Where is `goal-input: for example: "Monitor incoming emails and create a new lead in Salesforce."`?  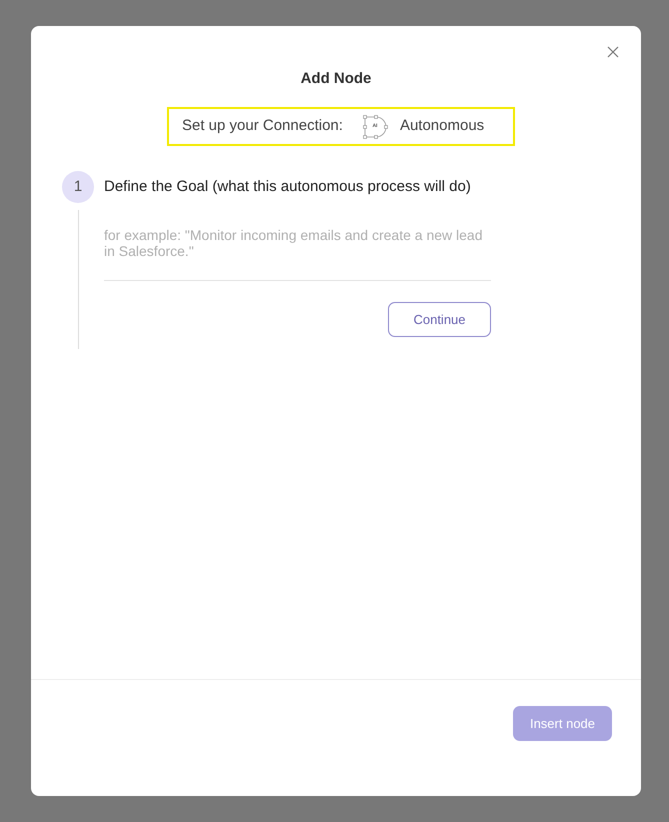 goal-input: for example: "Monitor incoming emails and create a new lead in Salesforce." is located at coordinates (297, 253).